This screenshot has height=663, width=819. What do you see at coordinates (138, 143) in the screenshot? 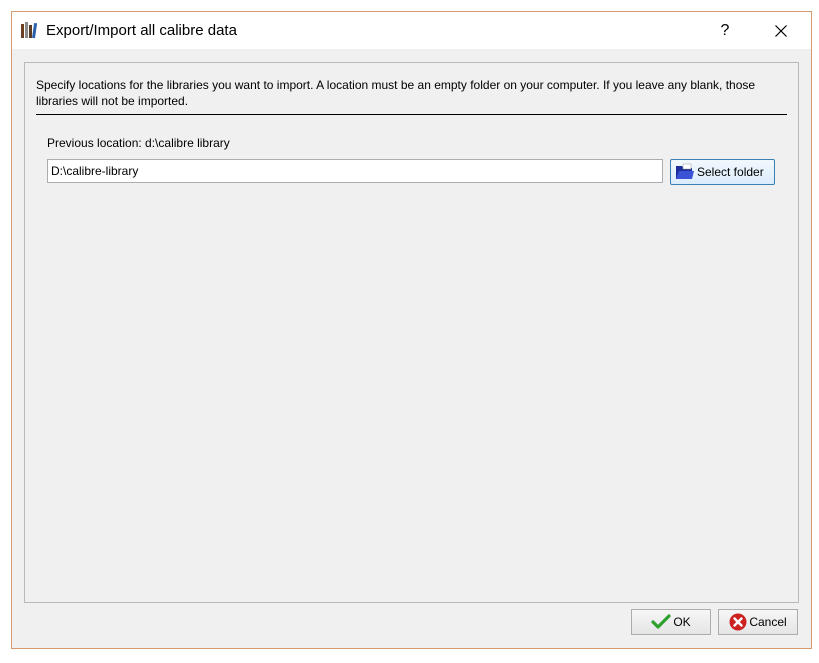
I see `previous-location-label: Previous location: d:\calibre library` at bounding box center [138, 143].